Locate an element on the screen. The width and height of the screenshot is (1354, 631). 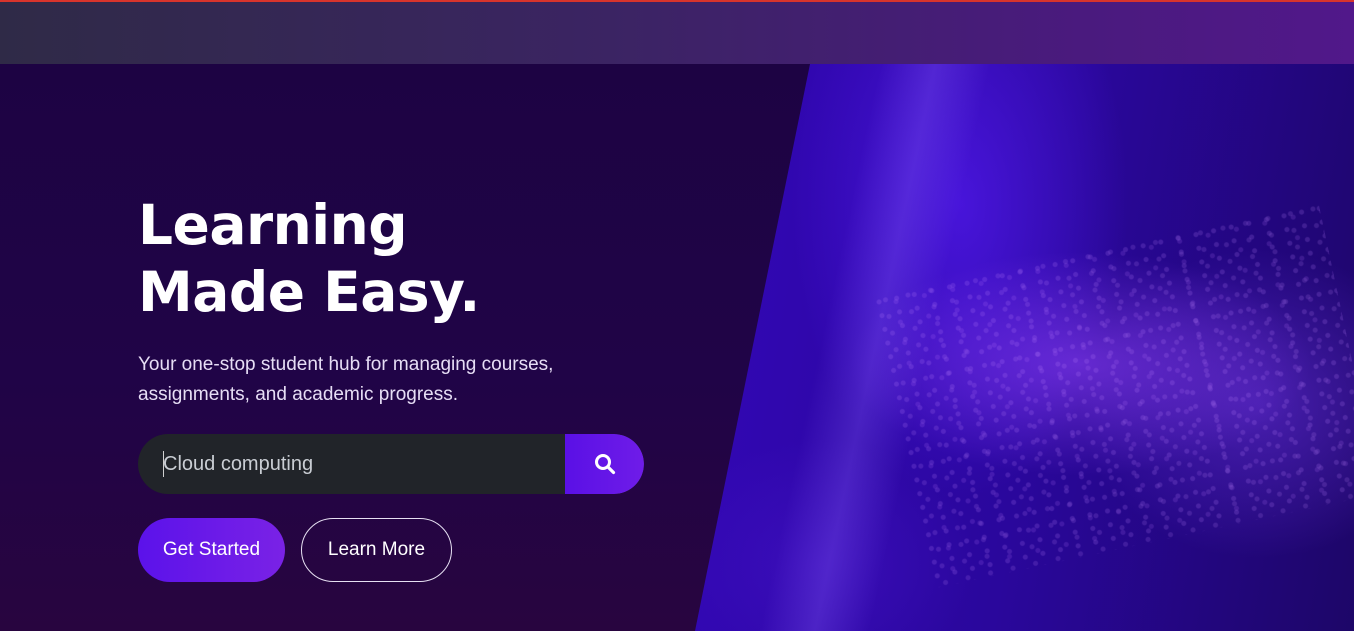
search-input: Cloud computing is located at coordinates (351, 464).